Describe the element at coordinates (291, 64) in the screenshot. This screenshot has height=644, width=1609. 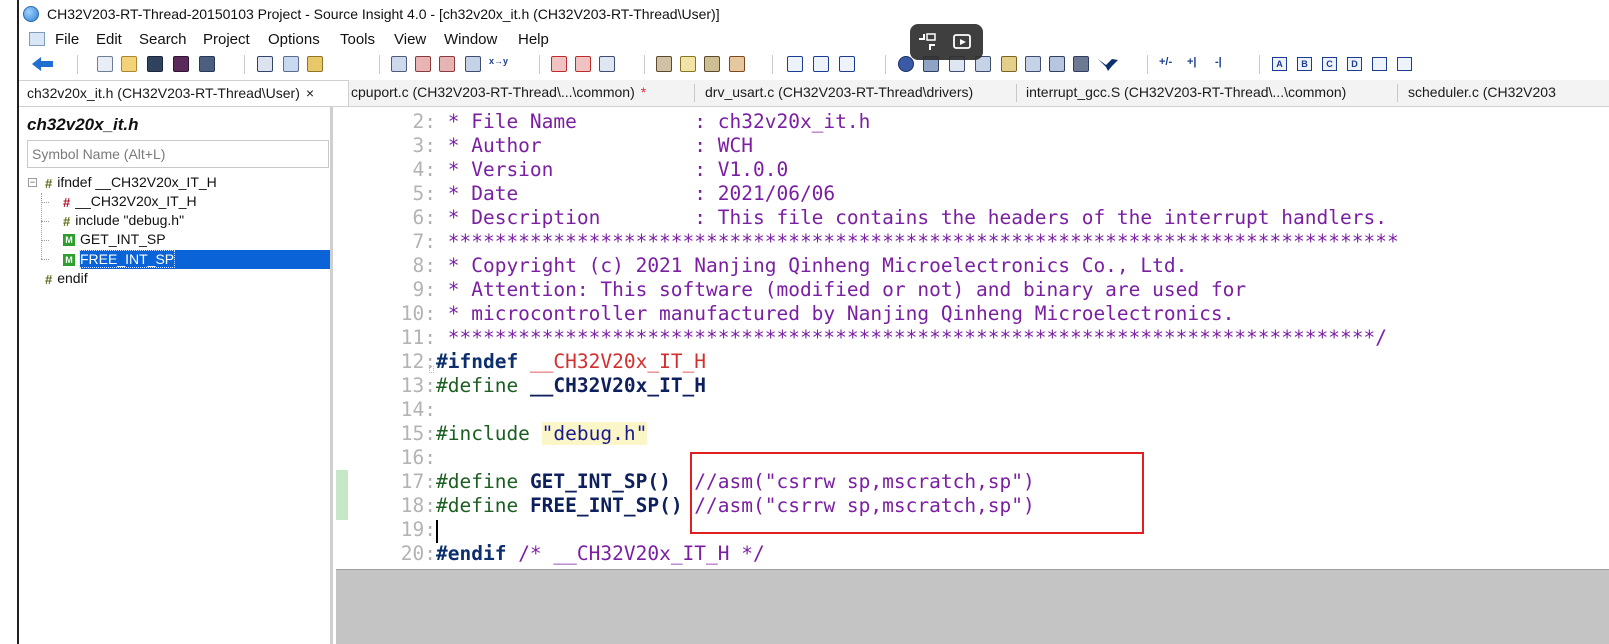
I see `copy-icon` at that location.